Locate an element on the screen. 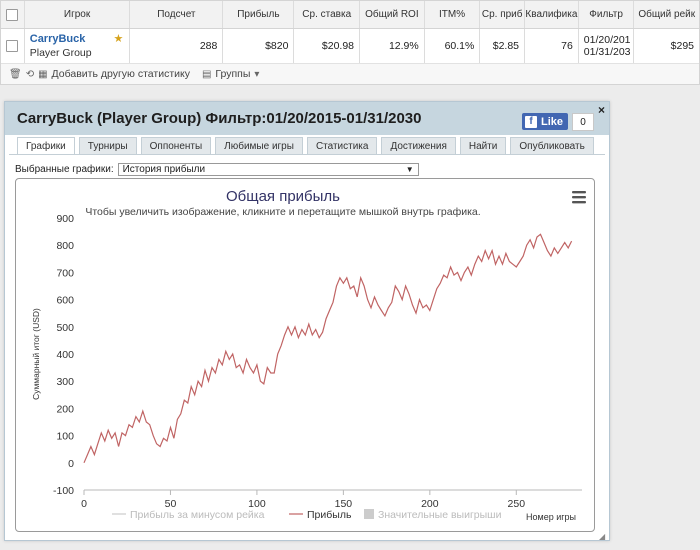 The image size is (700, 550). y-tick-label: 700 is located at coordinates (65, 273).